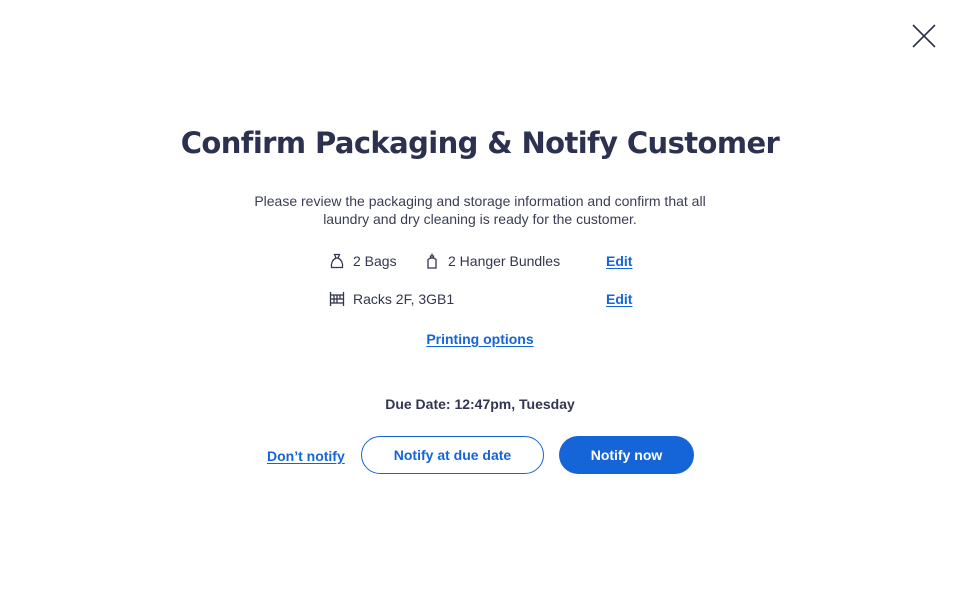  I want to click on racks-label: Racks 2F, 3GB1, so click(404, 299).